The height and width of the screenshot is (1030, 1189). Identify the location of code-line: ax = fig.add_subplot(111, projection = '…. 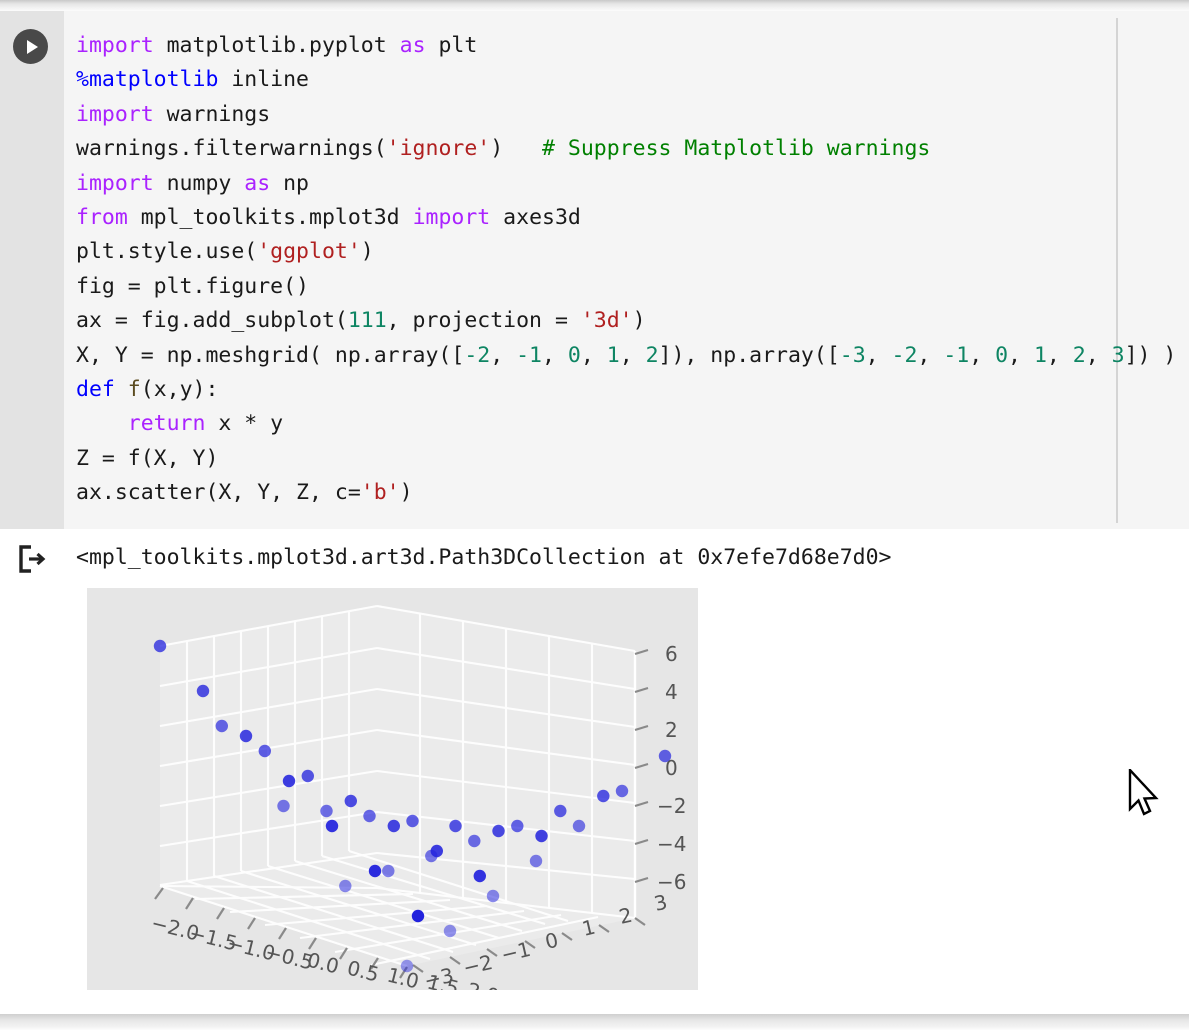
(626, 321).